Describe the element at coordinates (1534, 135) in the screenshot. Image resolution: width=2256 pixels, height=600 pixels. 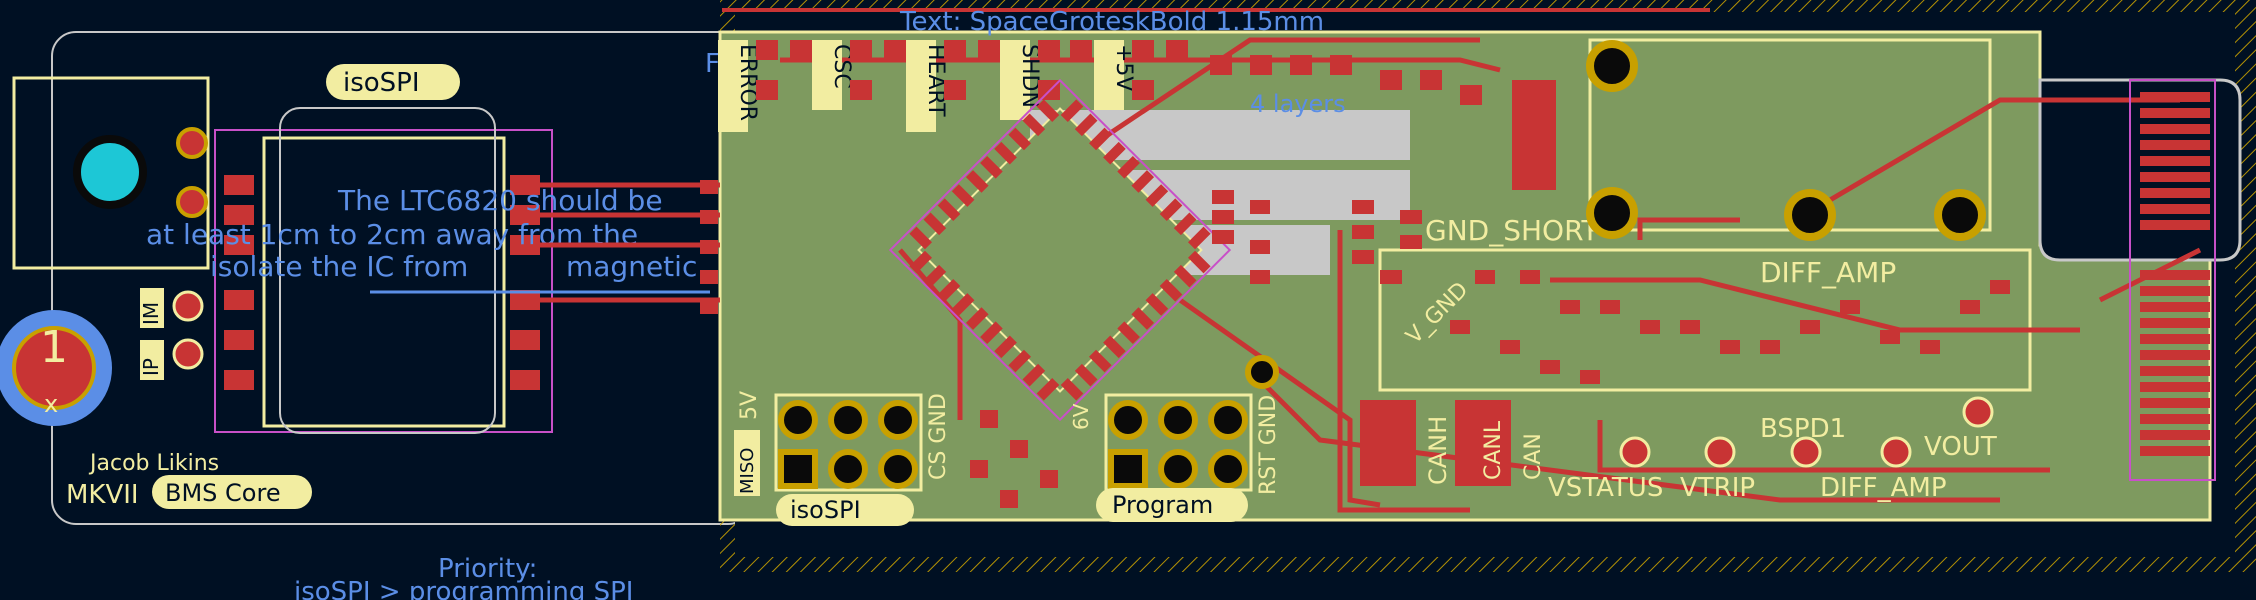
I see `regulator-pad` at that location.